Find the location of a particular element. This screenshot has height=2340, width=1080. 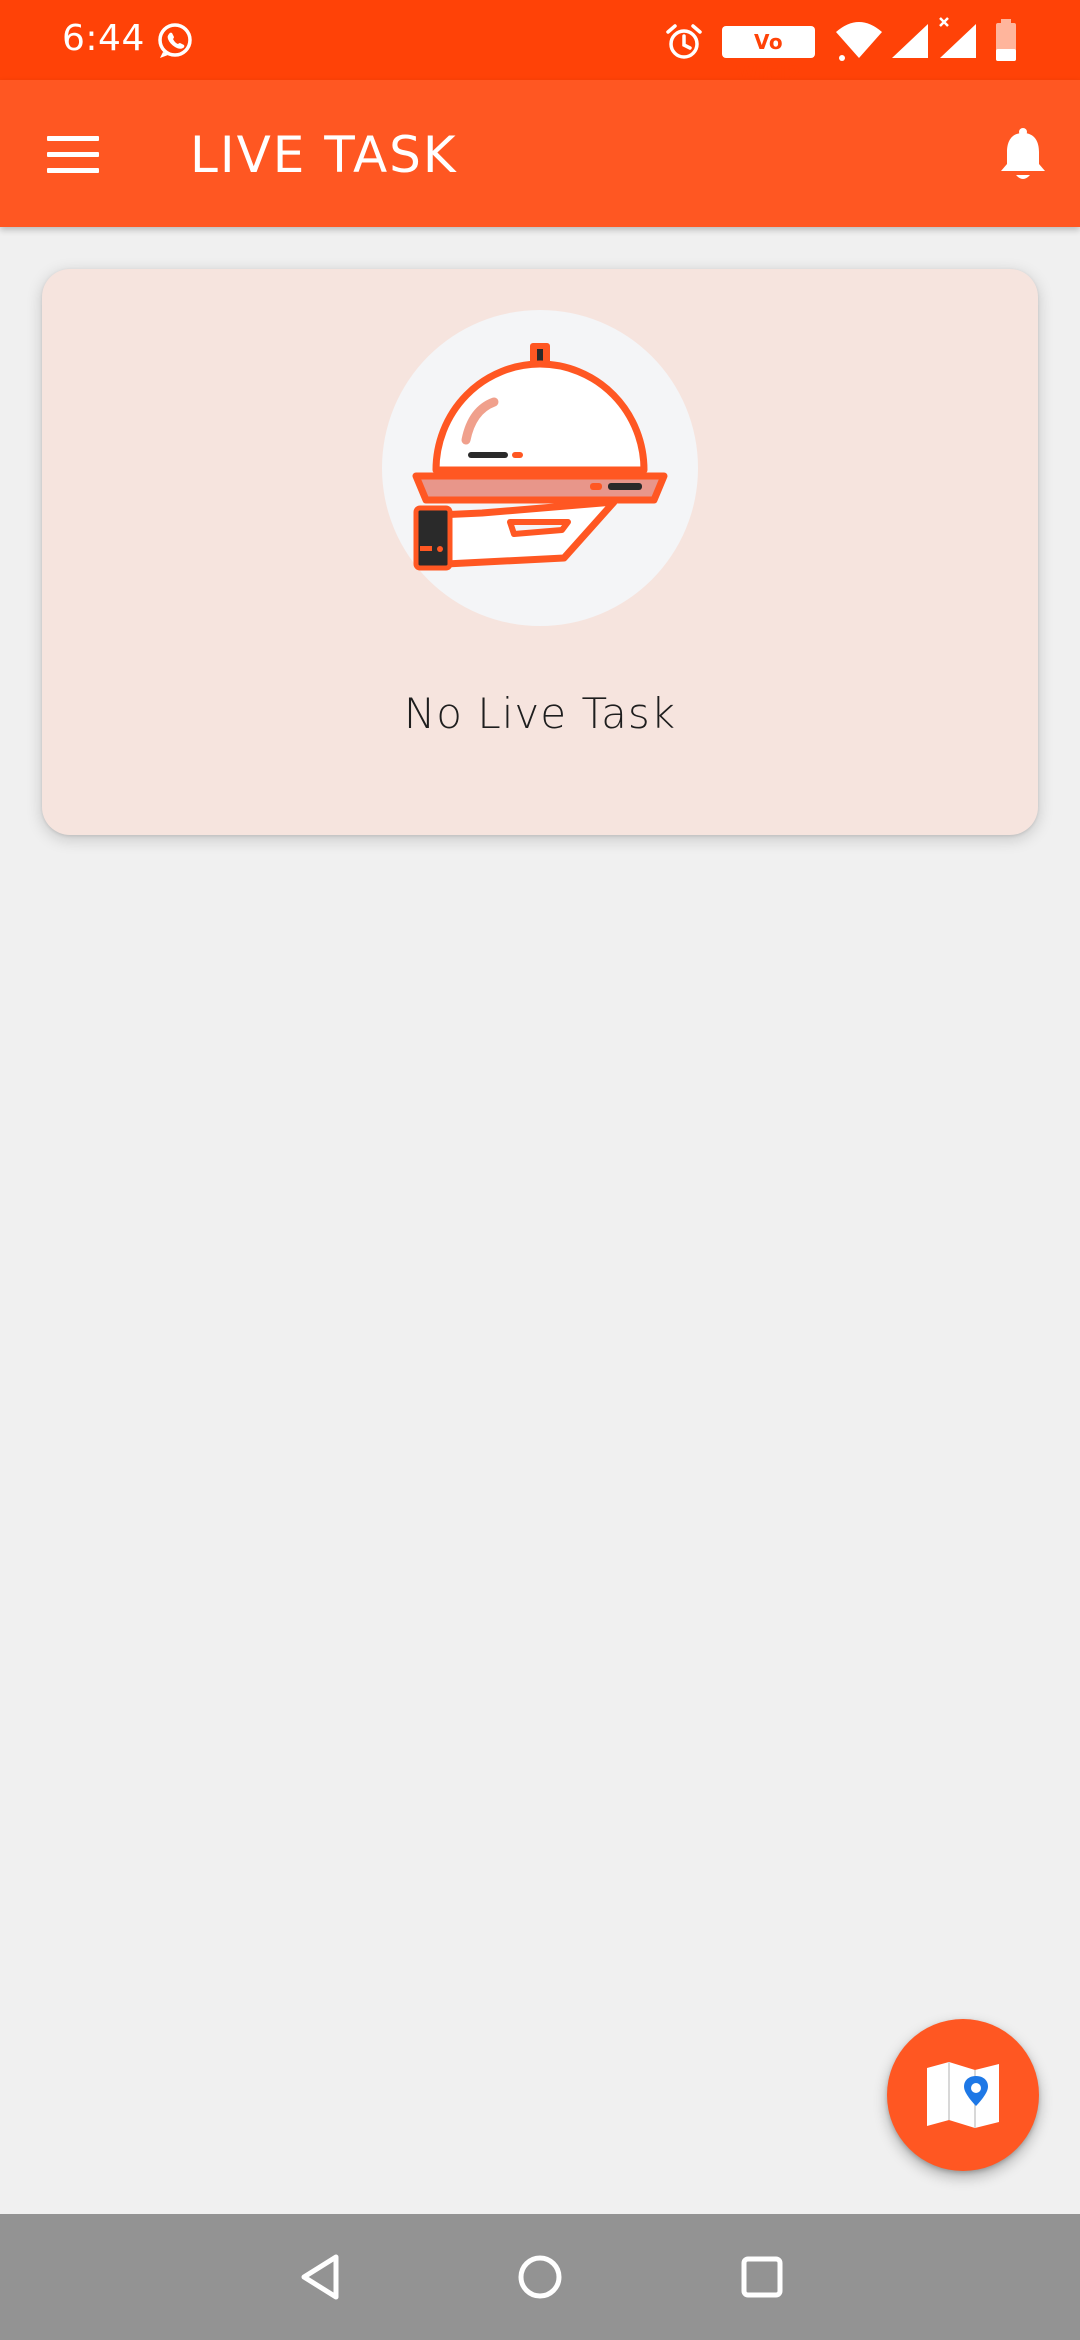

notifications-button is located at coordinates (1023, 155).